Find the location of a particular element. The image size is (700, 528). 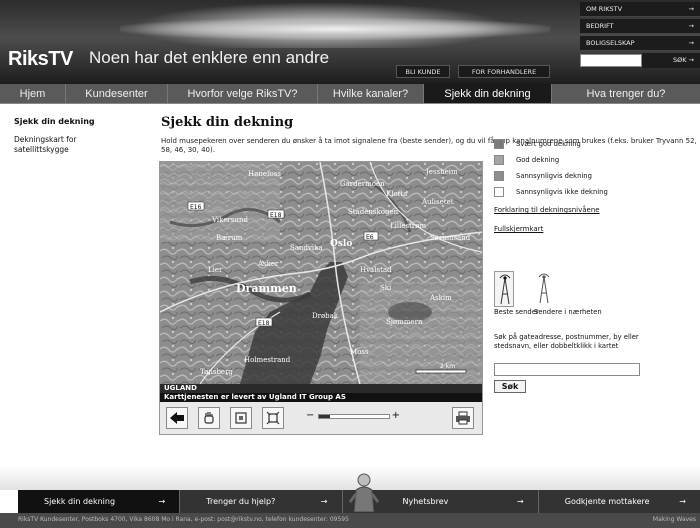

map-toolbar: − + is located at coordinates (321, 418).